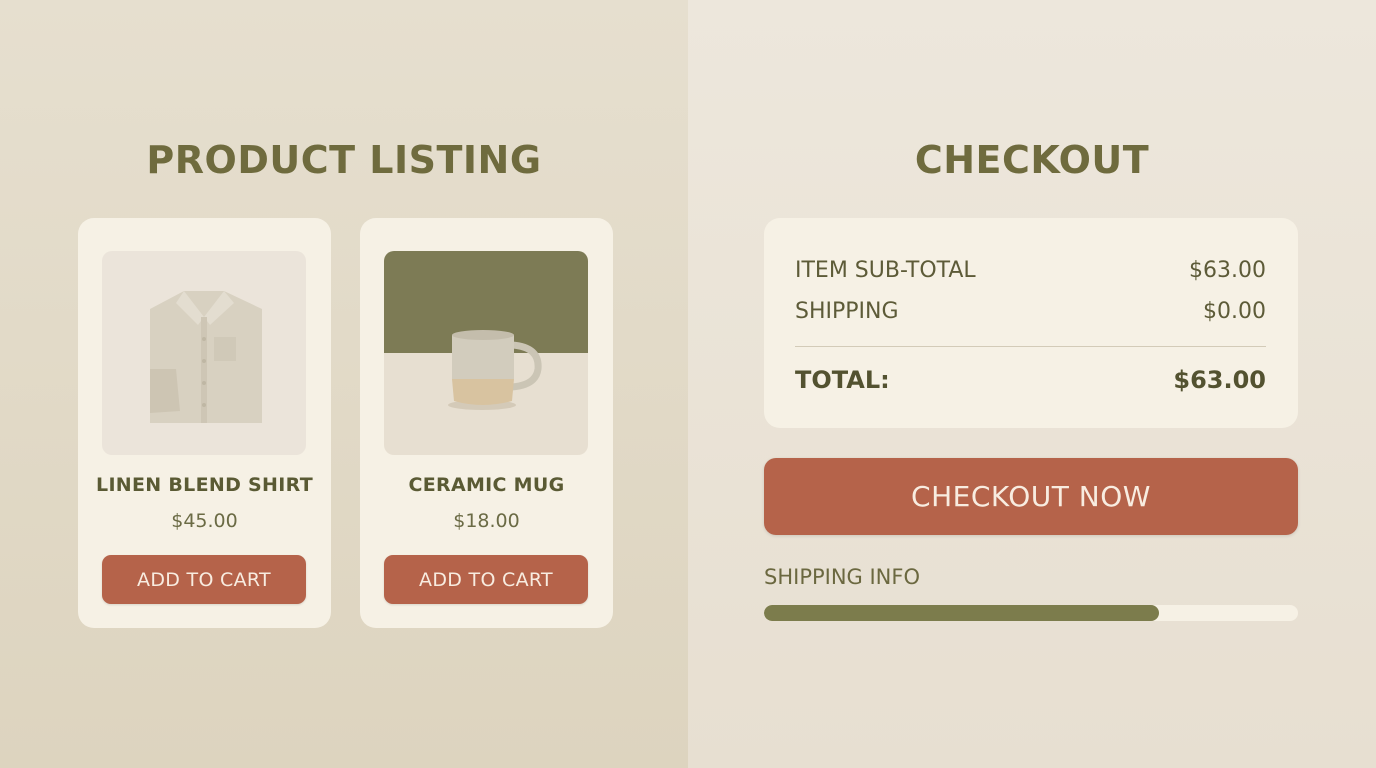 The image size is (1376, 768). Describe the element at coordinates (204, 579) in the screenshot. I see `add-to-cart-button-linen-shirt: ADD TO CART` at that location.